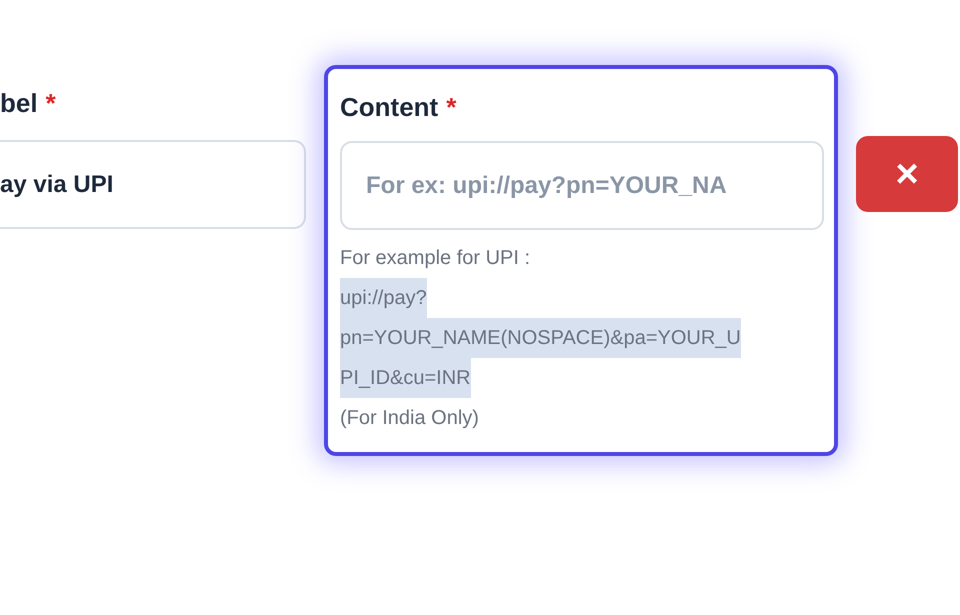  I want to click on hint-text: upi://pay?, so click(383, 298).